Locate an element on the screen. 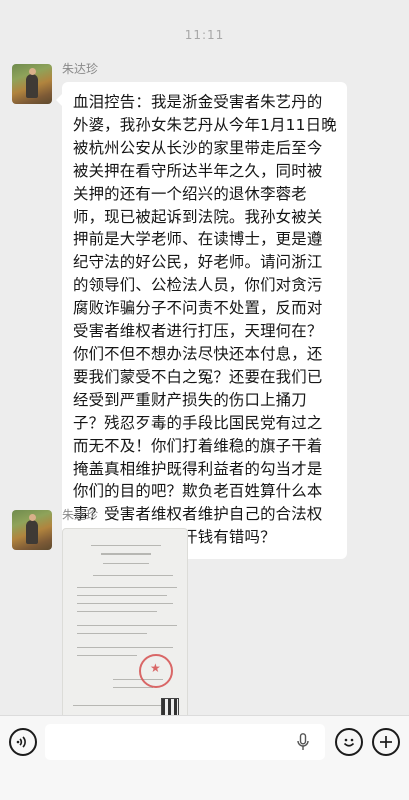  input-bar is located at coordinates (204, 757).